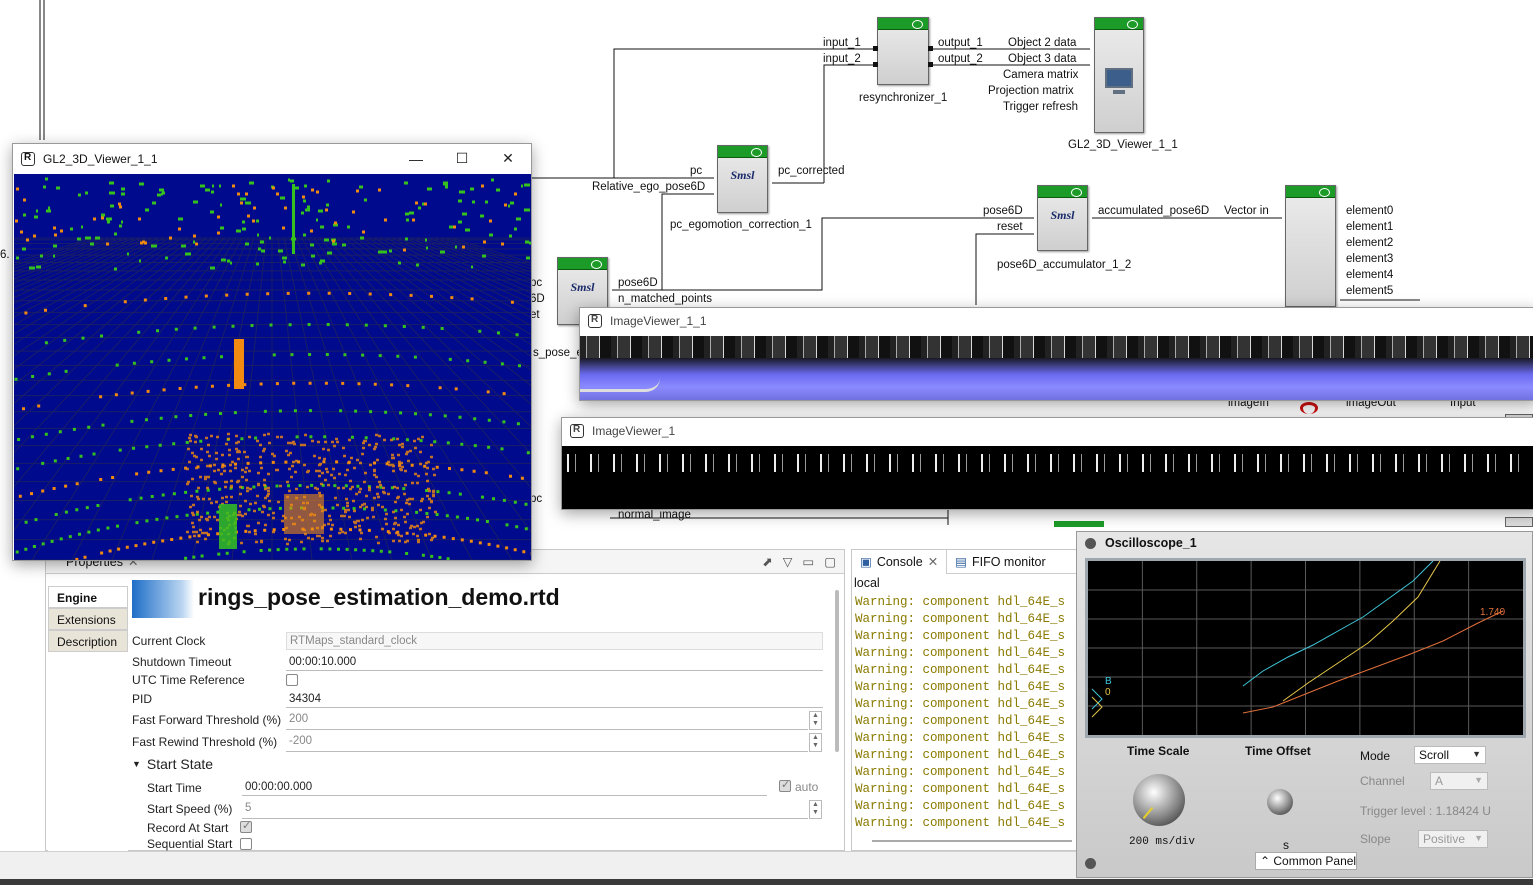  What do you see at coordinates (1459, 781) in the screenshot?
I see `channel-select: A` at bounding box center [1459, 781].